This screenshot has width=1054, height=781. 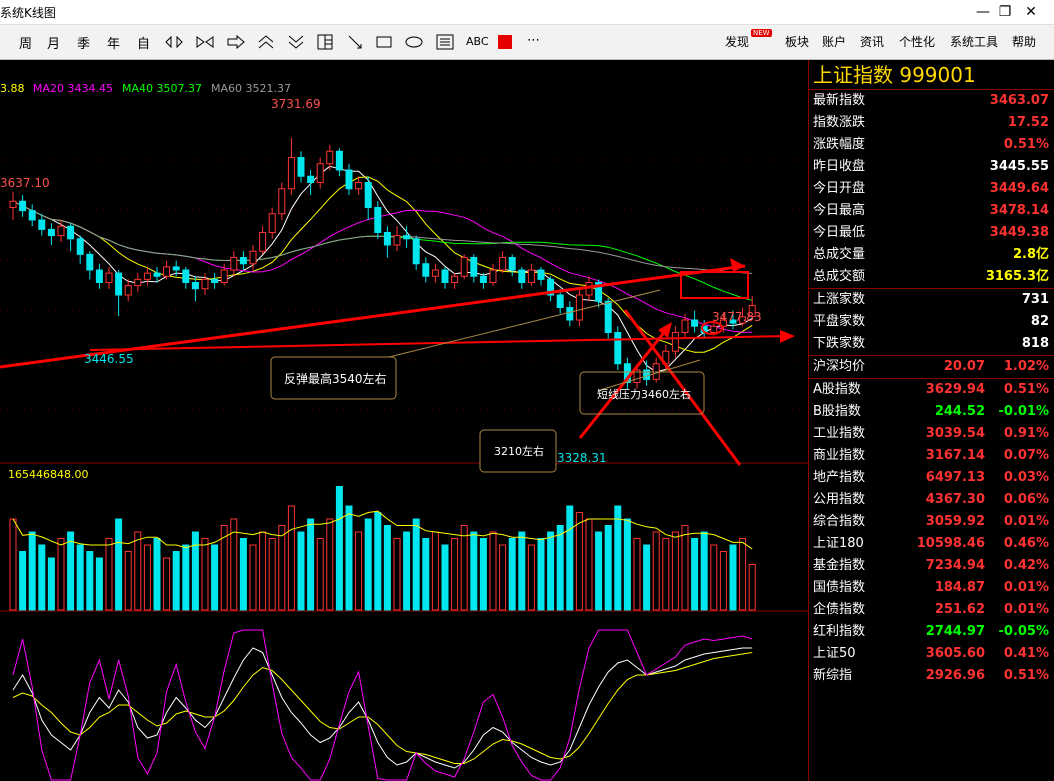 I want to click on hs-avg-row: 沪深均价 20.07 1.02%, so click(x=931, y=367).